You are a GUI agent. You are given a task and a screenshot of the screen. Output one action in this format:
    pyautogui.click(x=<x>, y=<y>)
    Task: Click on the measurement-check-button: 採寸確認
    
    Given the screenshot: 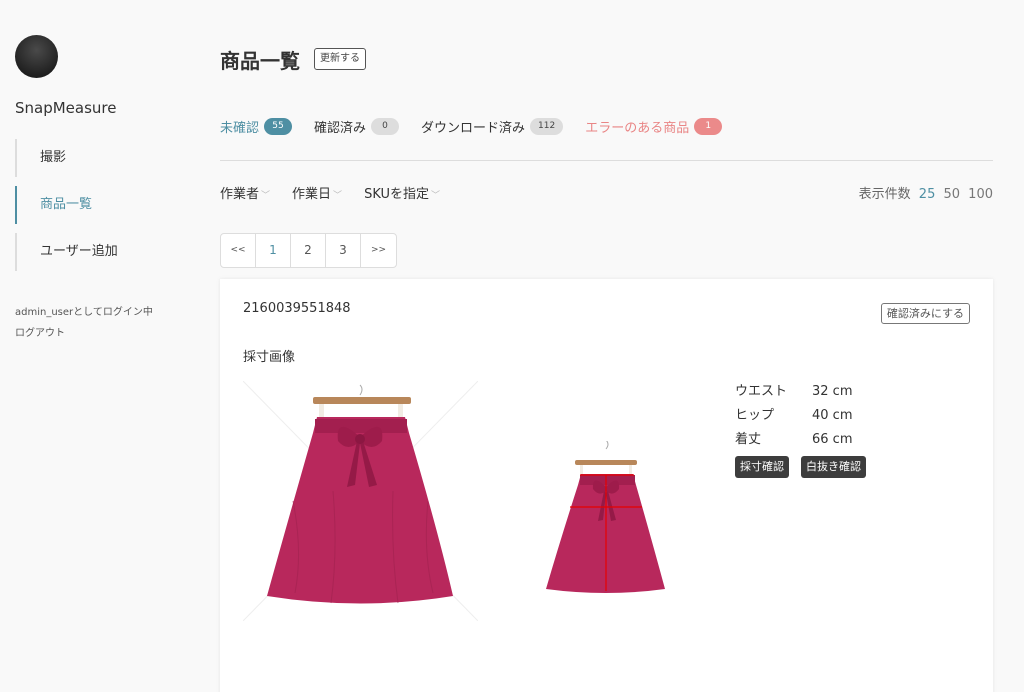 What is the action you would take?
    pyautogui.click(x=762, y=467)
    